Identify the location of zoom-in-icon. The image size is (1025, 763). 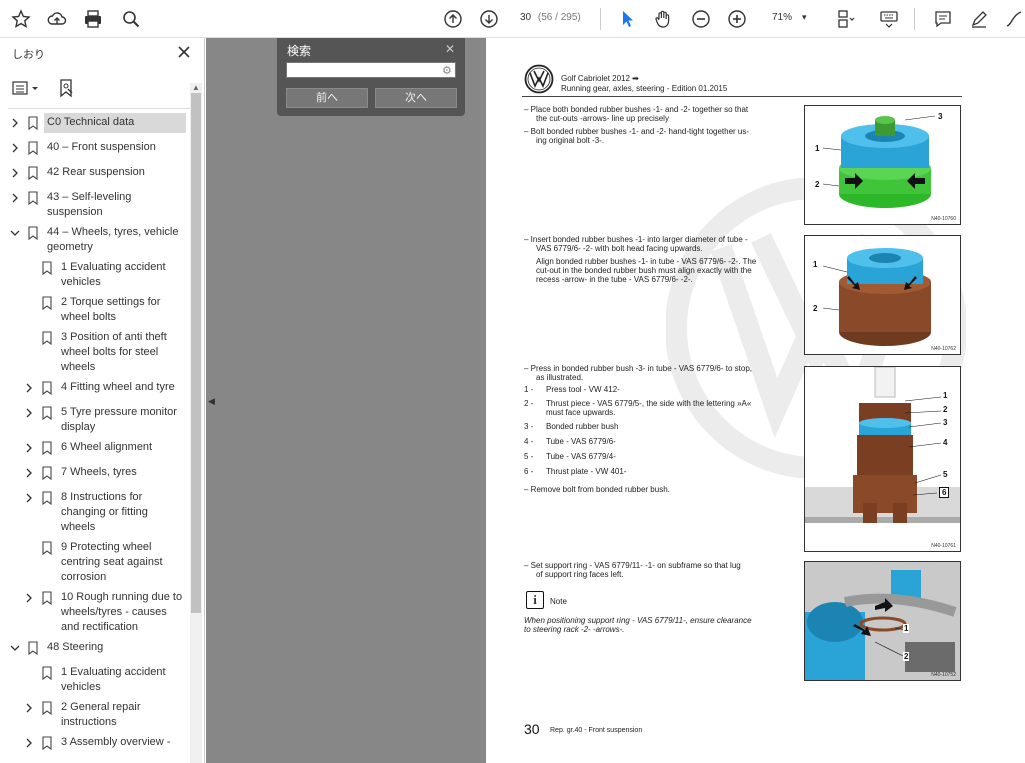
(737, 19).